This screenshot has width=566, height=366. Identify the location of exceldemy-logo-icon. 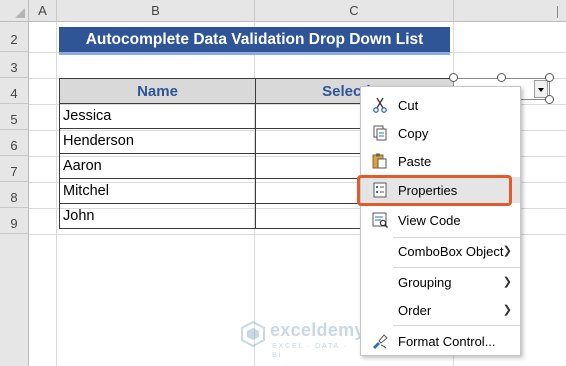
(253, 334).